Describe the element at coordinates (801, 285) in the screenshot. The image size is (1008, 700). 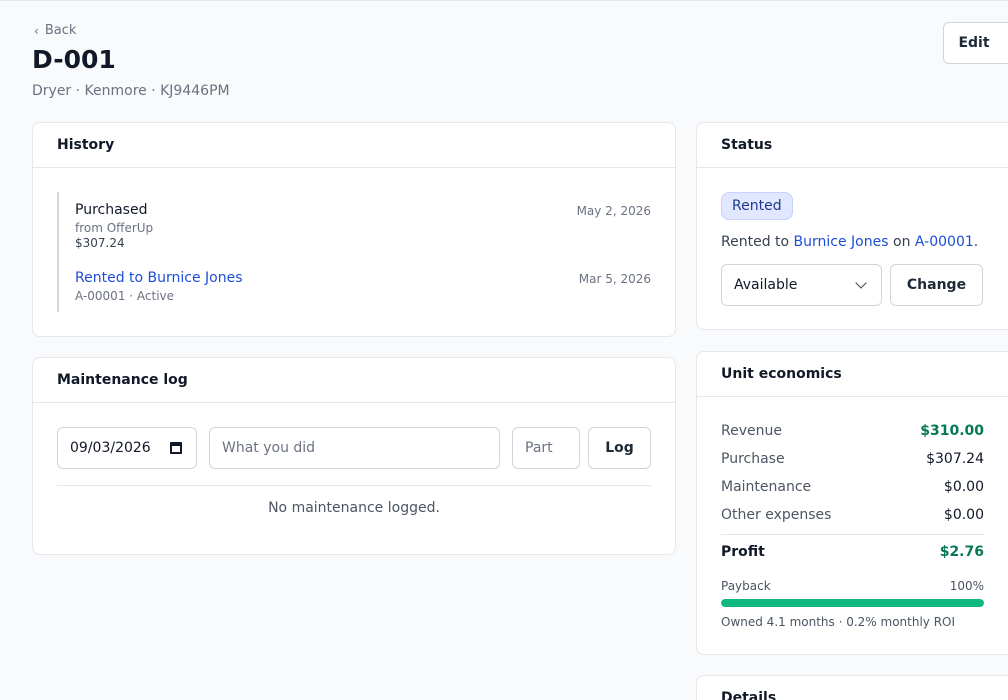
I see `status-select: Available` at that location.